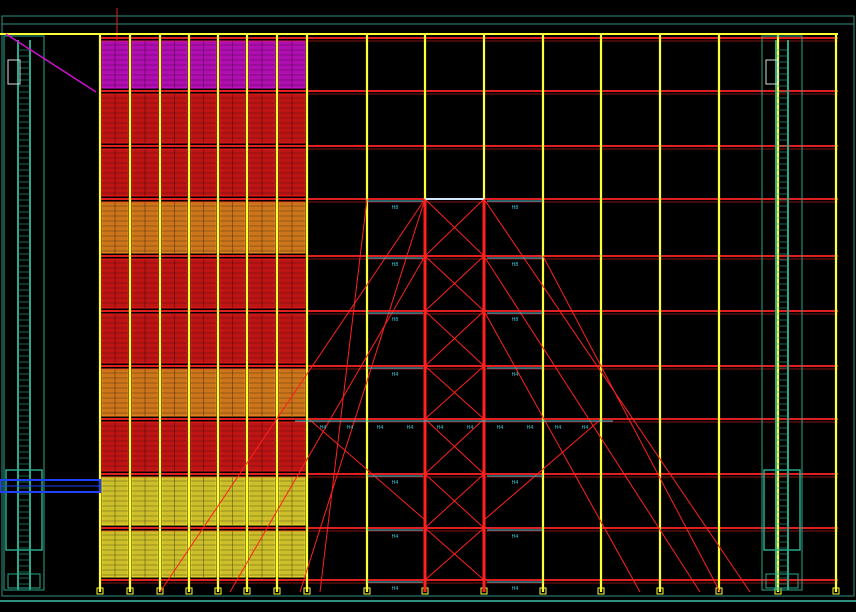 This screenshot has width=856, height=612. What do you see at coordinates (24, 581) in the screenshot?
I see `crane-base` at bounding box center [24, 581].